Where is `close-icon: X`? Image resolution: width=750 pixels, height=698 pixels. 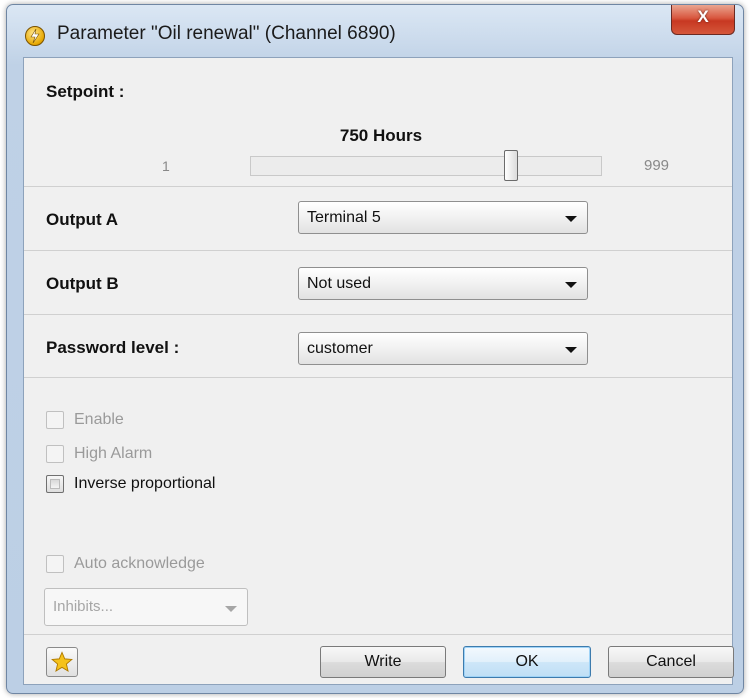
close-icon: X is located at coordinates (703, 16).